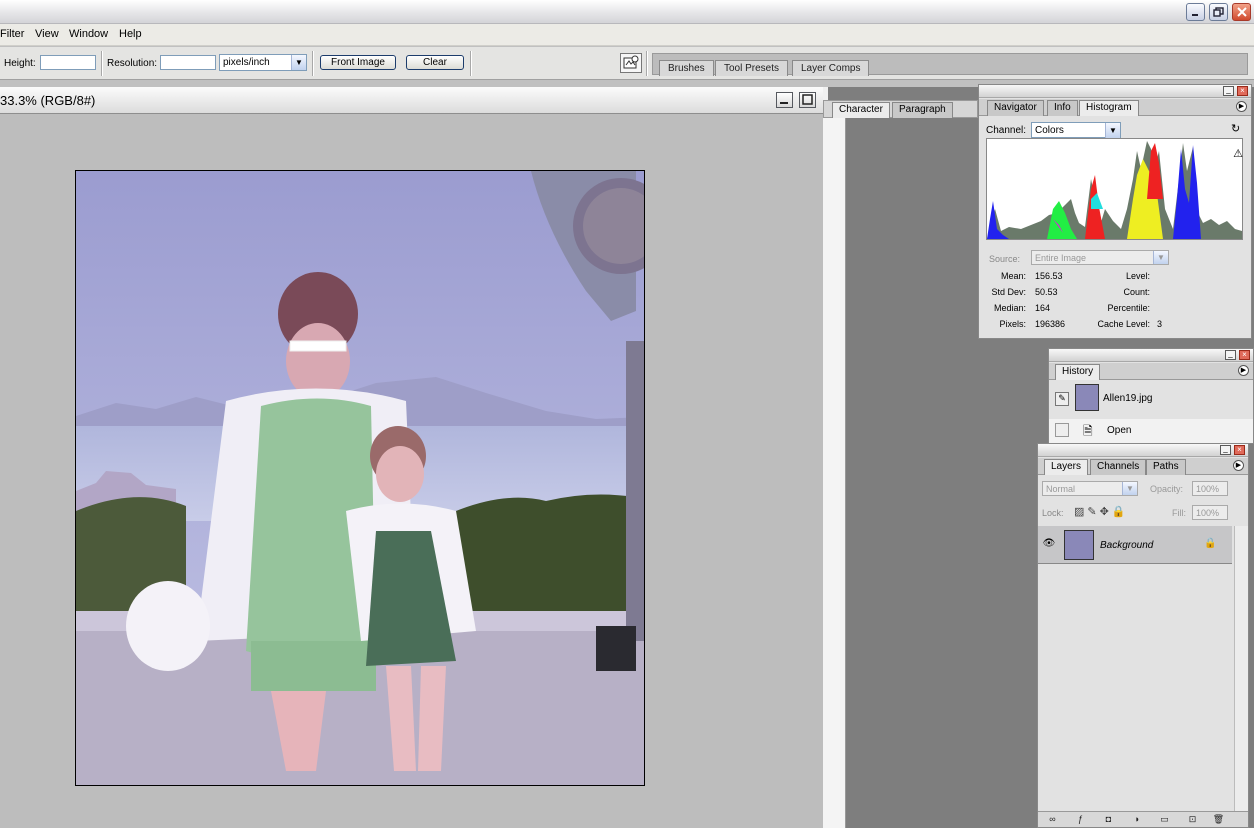  What do you see at coordinates (861, 110) in the screenshot?
I see `tab-character: Character` at bounding box center [861, 110].